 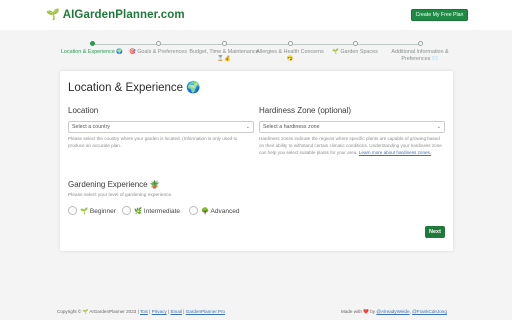 What do you see at coordinates (176, 311) in the screenshot?
I see `email-link: Email` at bounding box center [176, 311].